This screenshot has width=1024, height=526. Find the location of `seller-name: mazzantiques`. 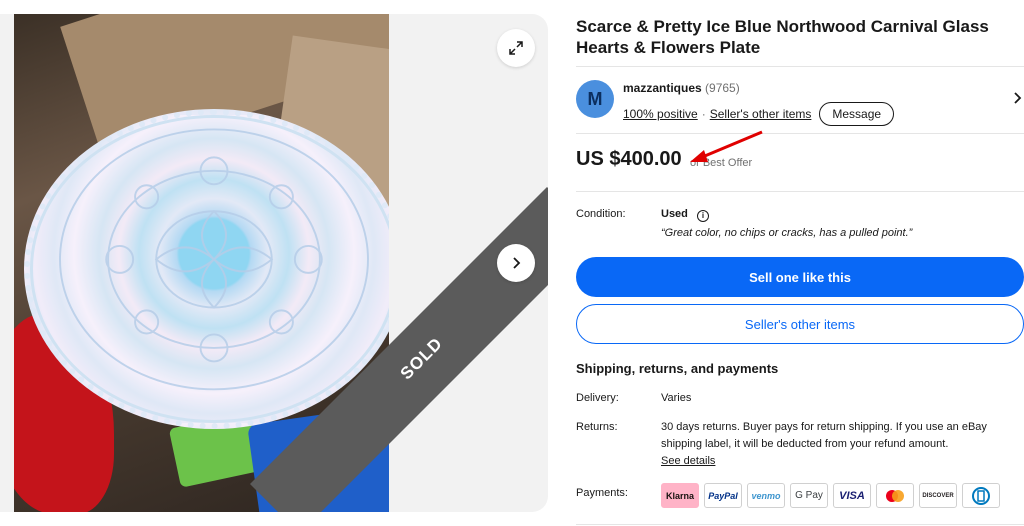

seller-name: mazzantiques is located at coordinates (662, 88).